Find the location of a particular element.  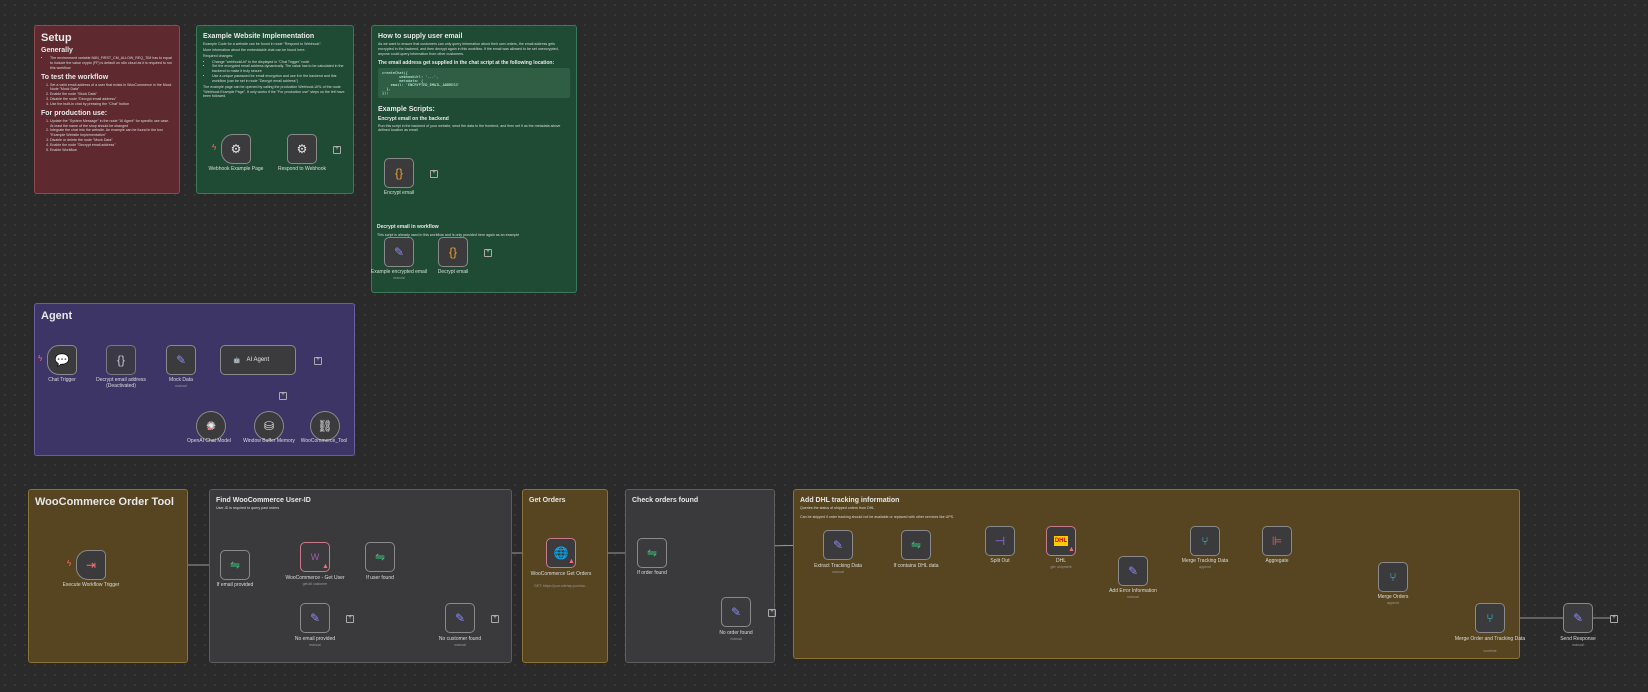

memory-node: ⛁ is located at coordinates (269, 426).